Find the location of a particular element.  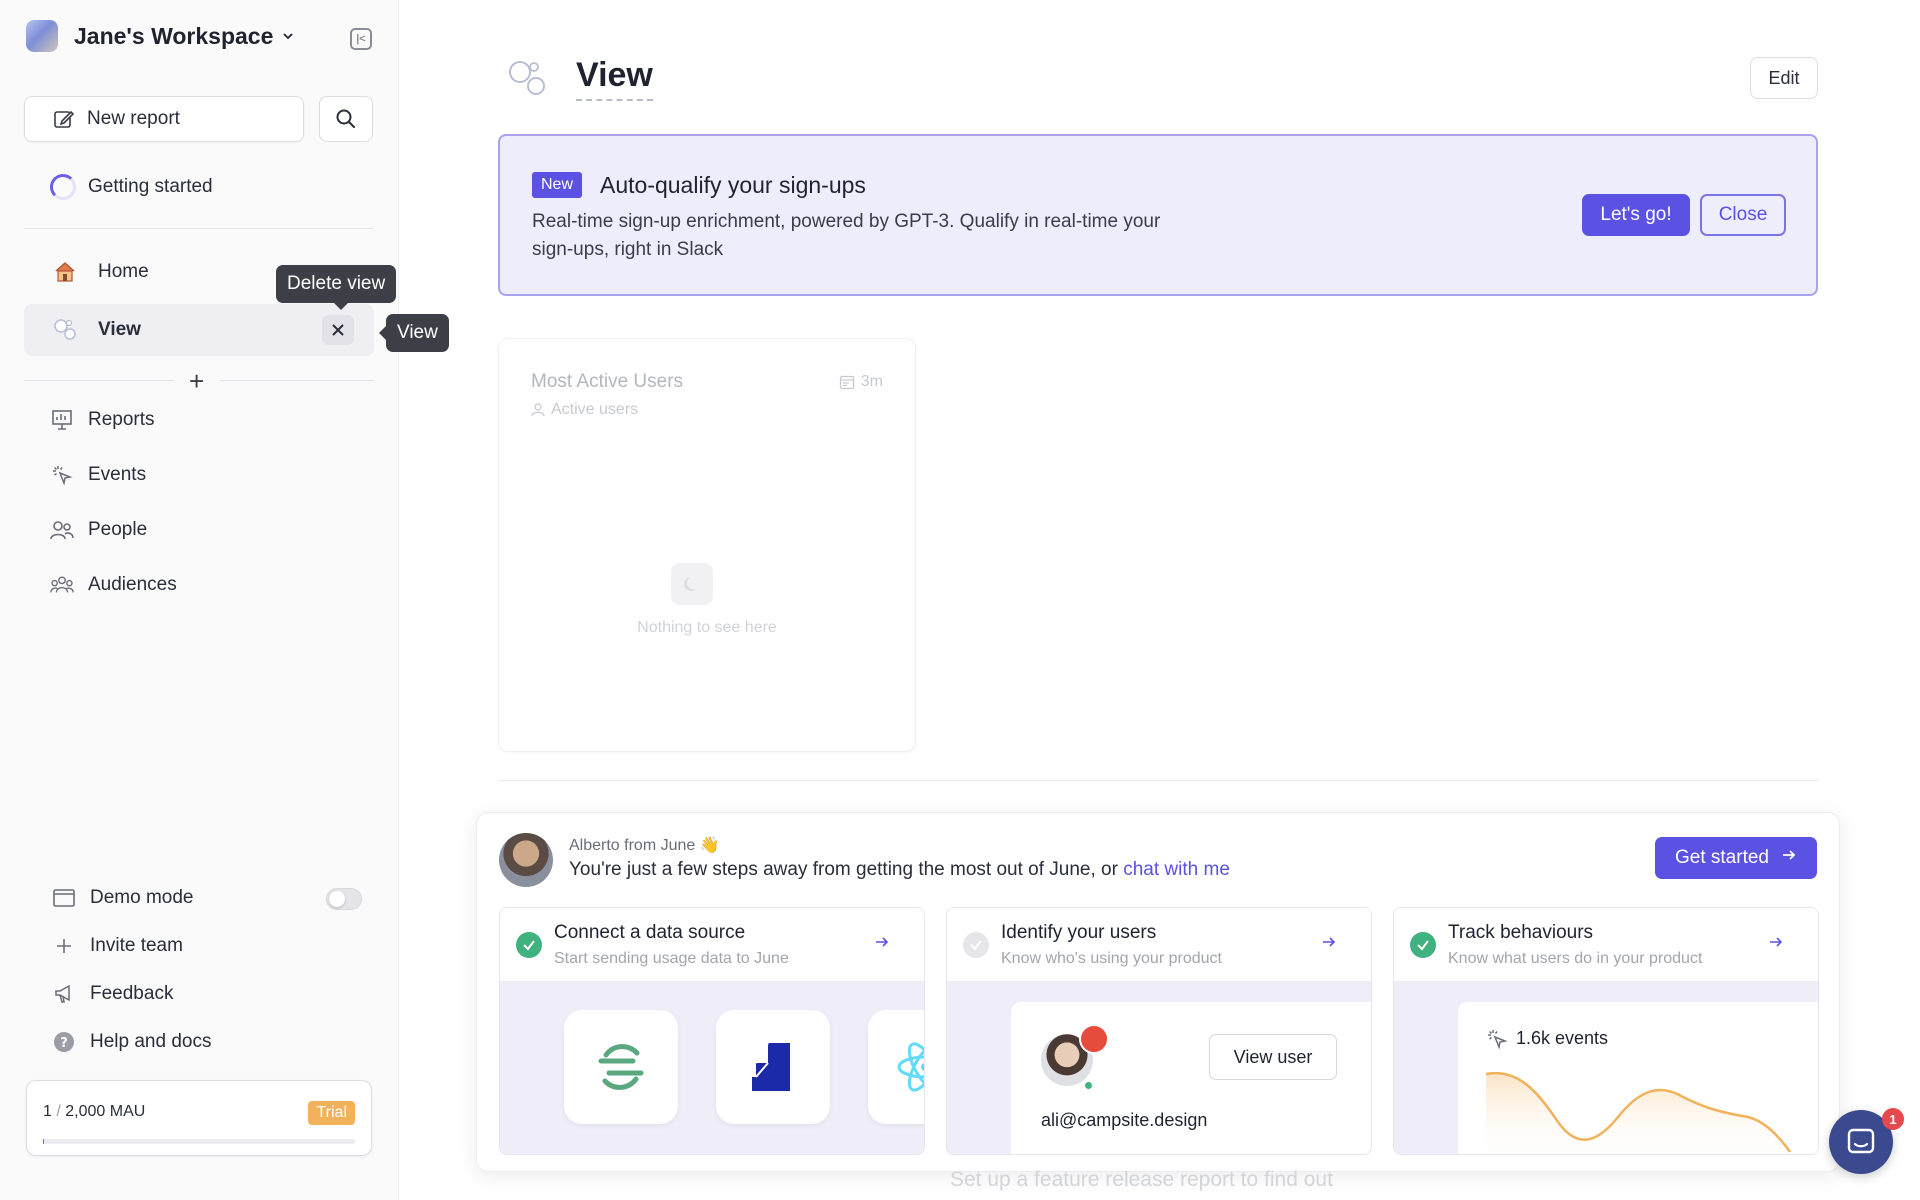

step-subtitle: Know what users do in your product is located at coordinates (1575, 958).